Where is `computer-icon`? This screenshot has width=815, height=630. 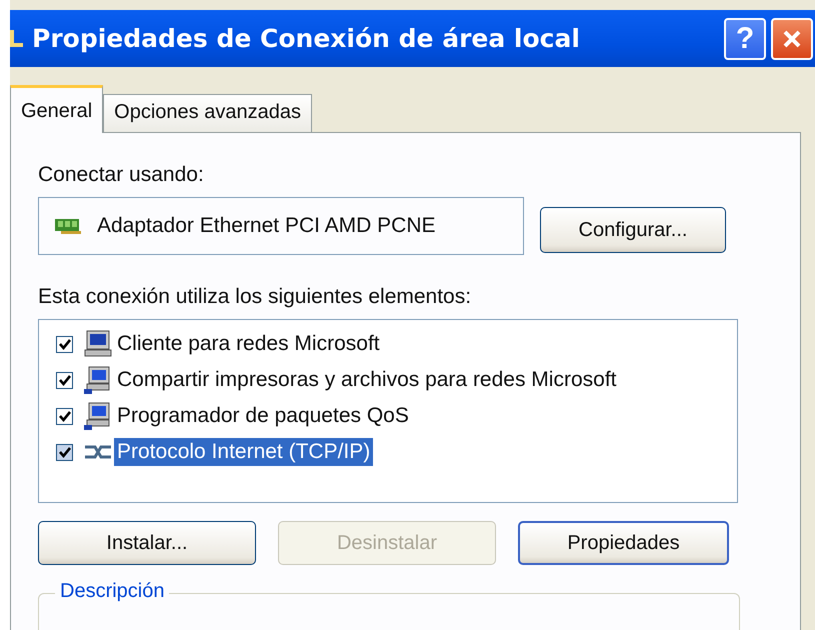
computer-icon is located at coordinates (98, 344).